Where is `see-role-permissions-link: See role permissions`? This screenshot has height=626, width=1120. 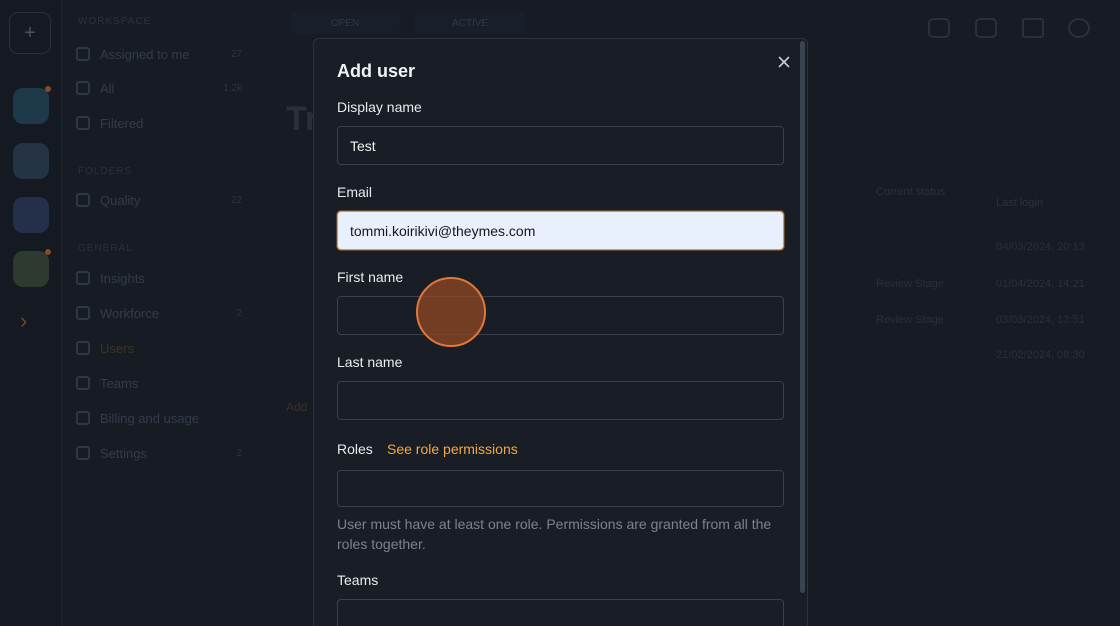 see-role-permissions-link: See role permissions is located at coordinates (452, 449).